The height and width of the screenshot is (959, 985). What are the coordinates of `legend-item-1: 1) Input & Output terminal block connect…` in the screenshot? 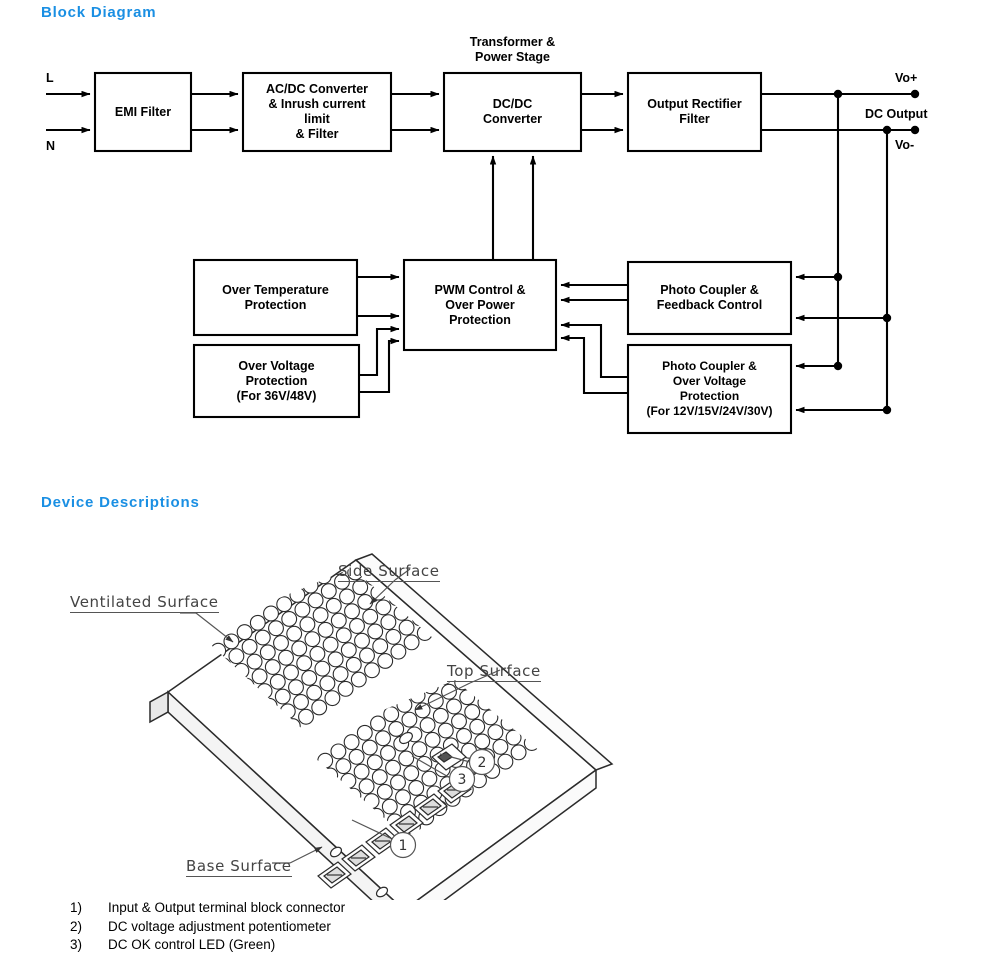 It's located at (320, 908).